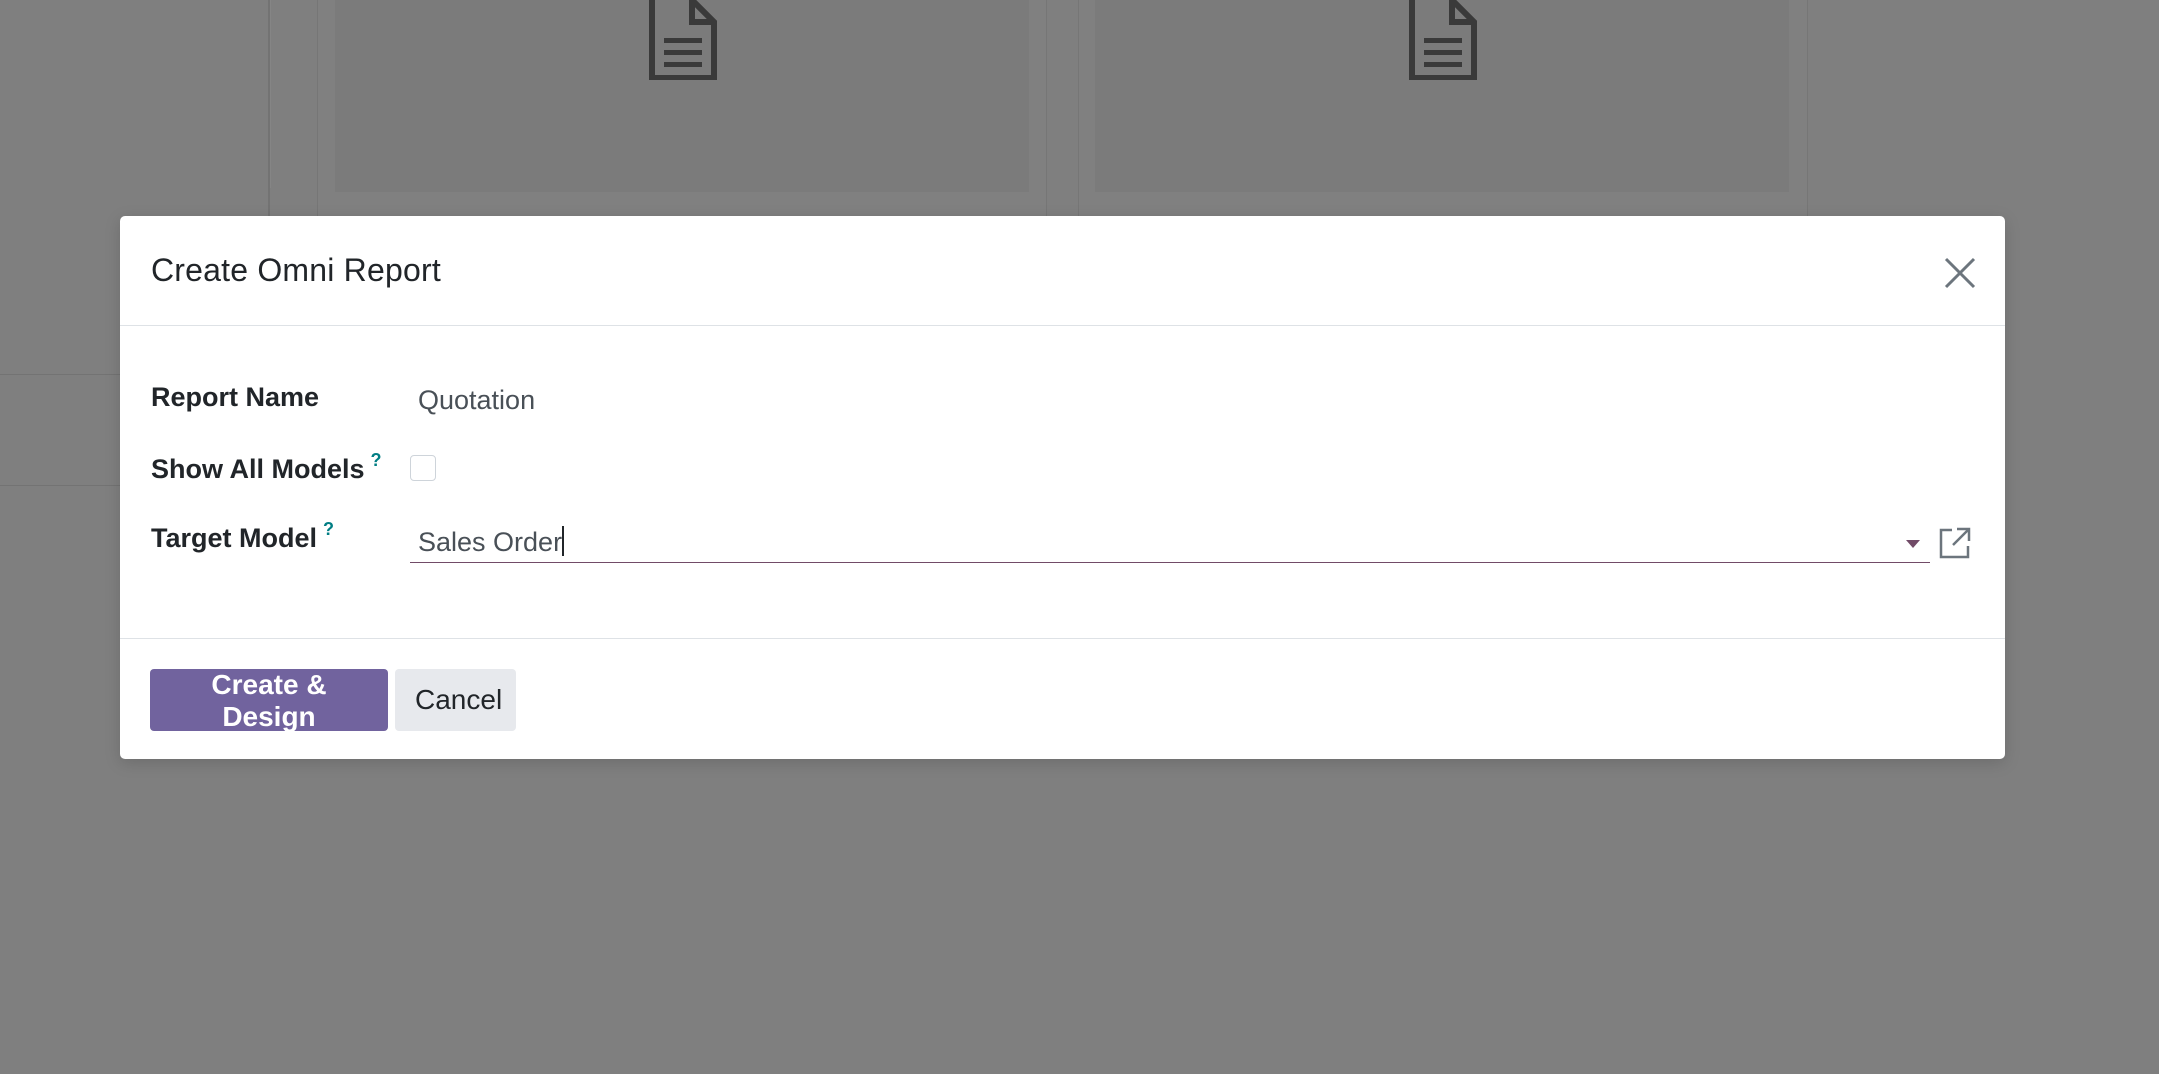  I want to click on close-icon, so click(1960, 273).